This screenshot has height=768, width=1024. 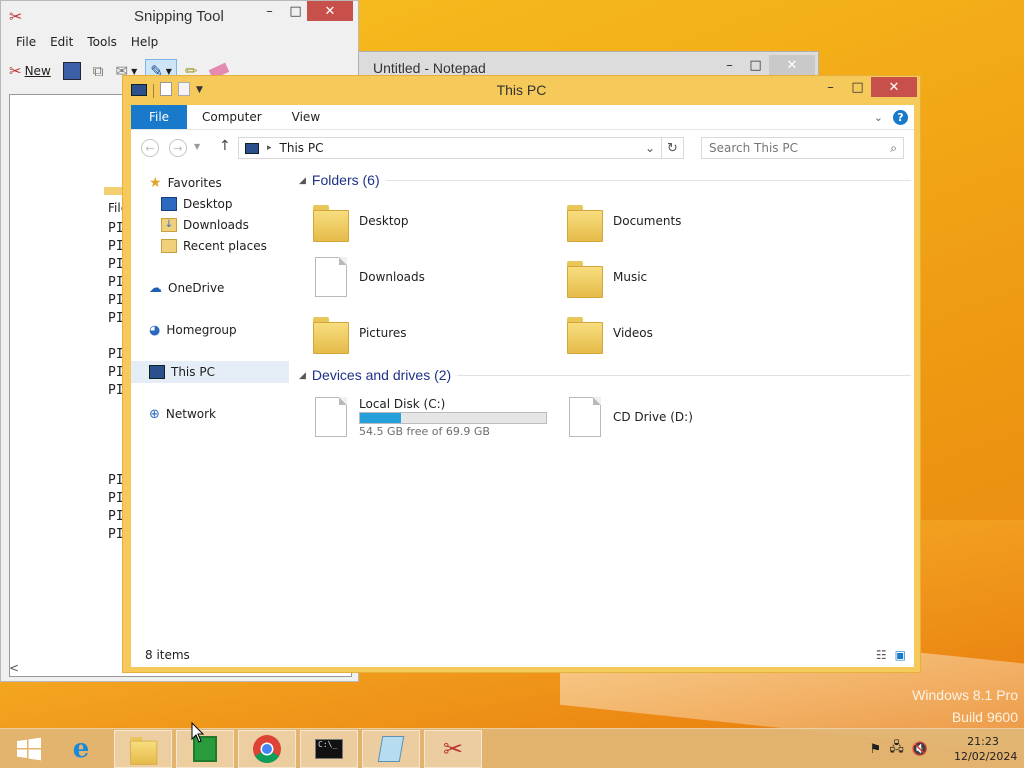 I want to click on clock-time: 21:23, so click(x=983, y=741).